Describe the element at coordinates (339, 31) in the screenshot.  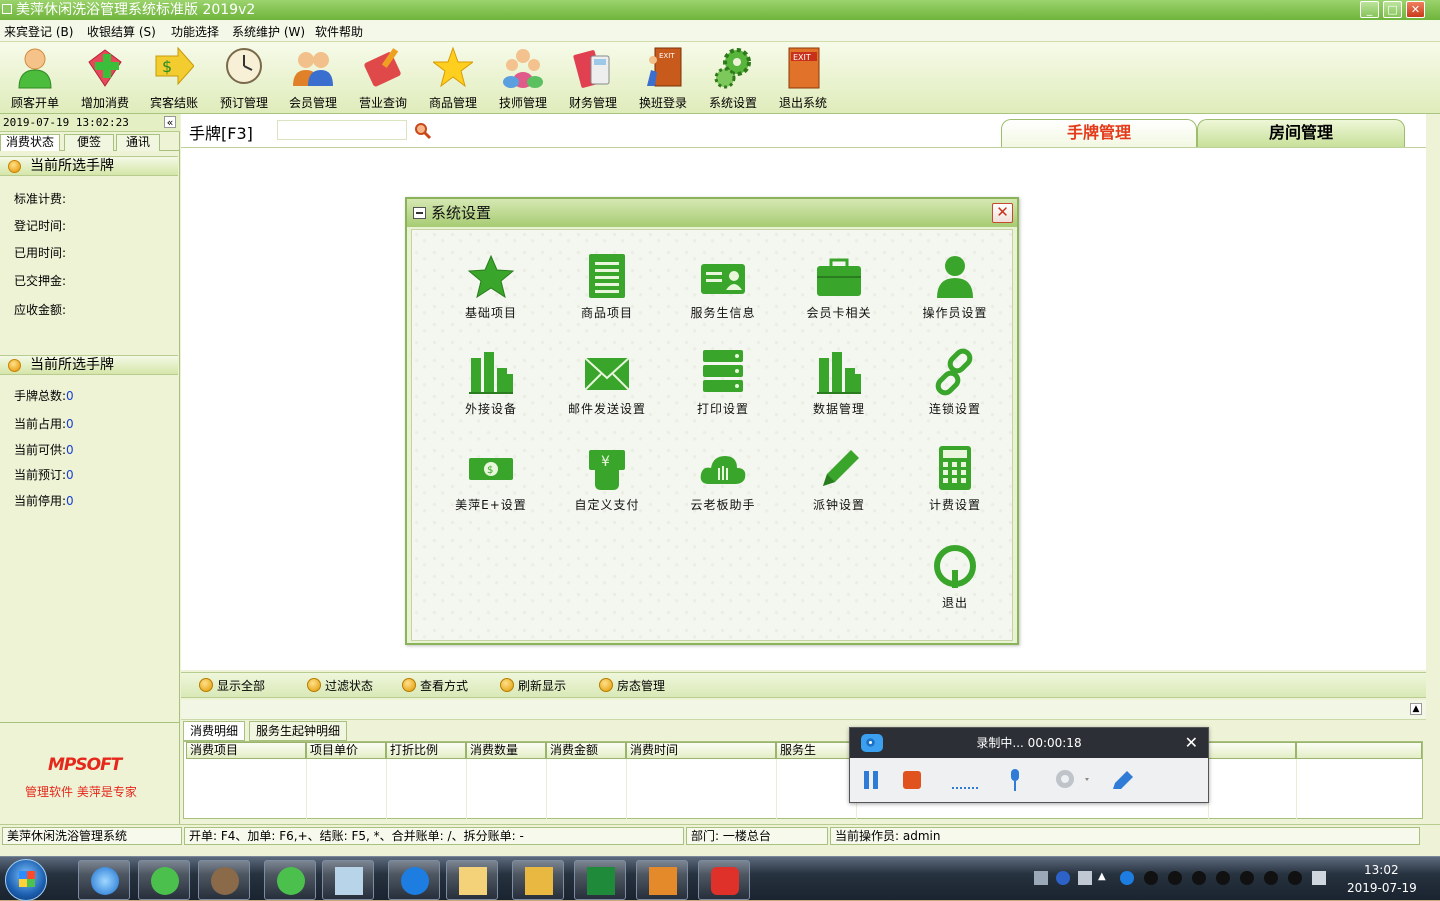
I see `menu-help: 软件帮助` at that location.